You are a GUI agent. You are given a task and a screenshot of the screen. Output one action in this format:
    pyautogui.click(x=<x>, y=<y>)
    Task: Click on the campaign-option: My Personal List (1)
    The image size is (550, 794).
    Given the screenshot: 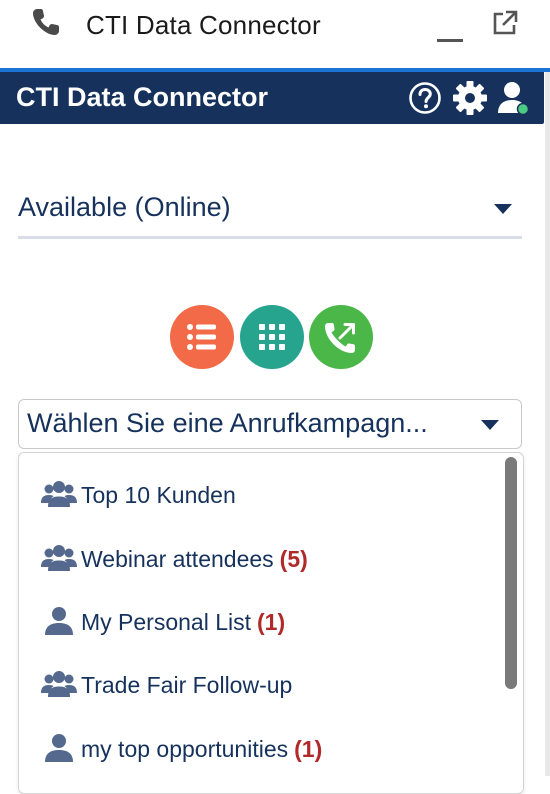 What is the action you would take?
    pyautogui.click(x=263, y=622)
    